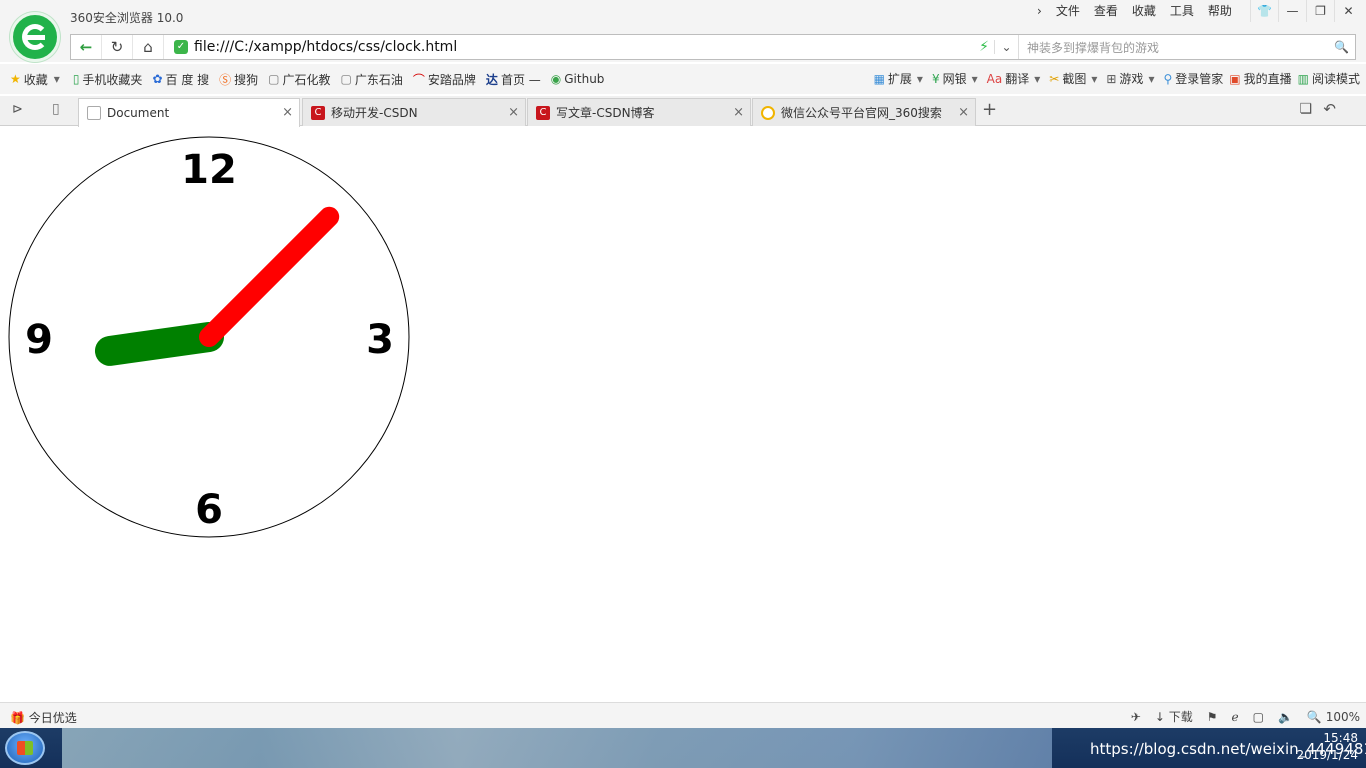 This screenshot has height=768, width=1366. Describe the element at coordinates (181, 47) in the screenshot. I see `secure-shield-icon: ✓` at that location.